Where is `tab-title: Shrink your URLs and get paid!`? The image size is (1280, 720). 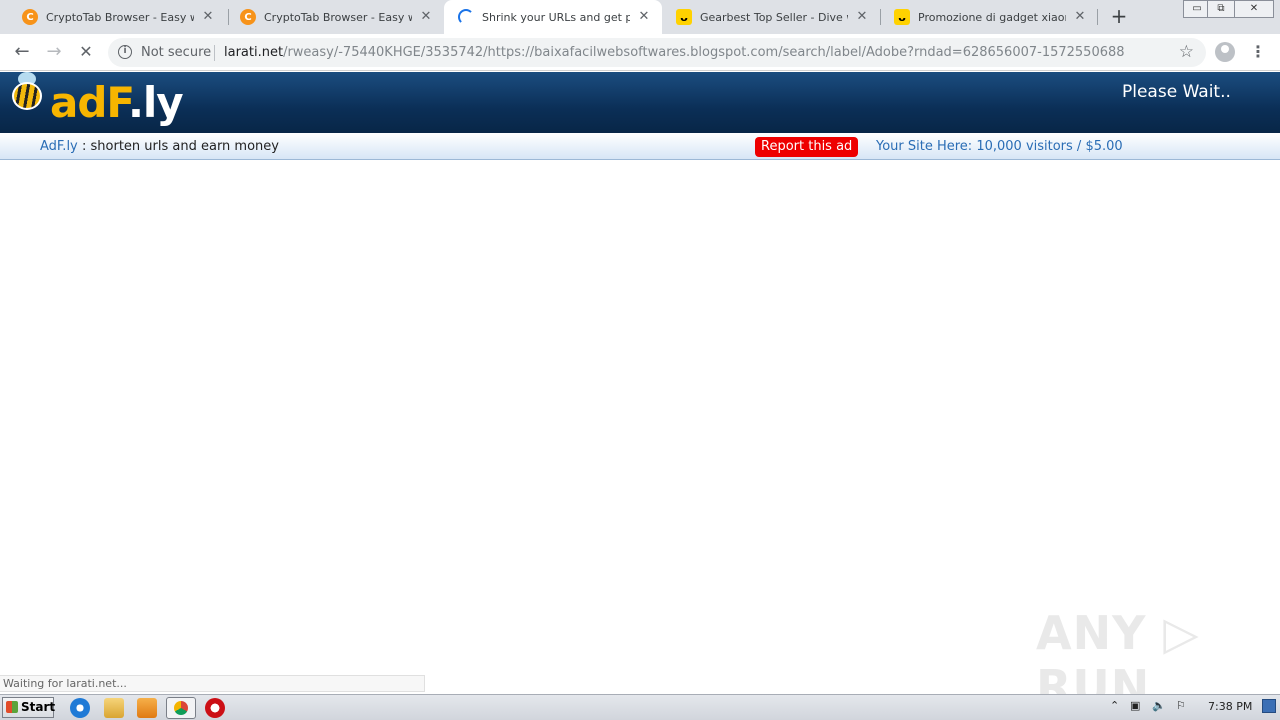
tab-title: Shrink your URLs and get paid! is located at coordinates (556, 17).